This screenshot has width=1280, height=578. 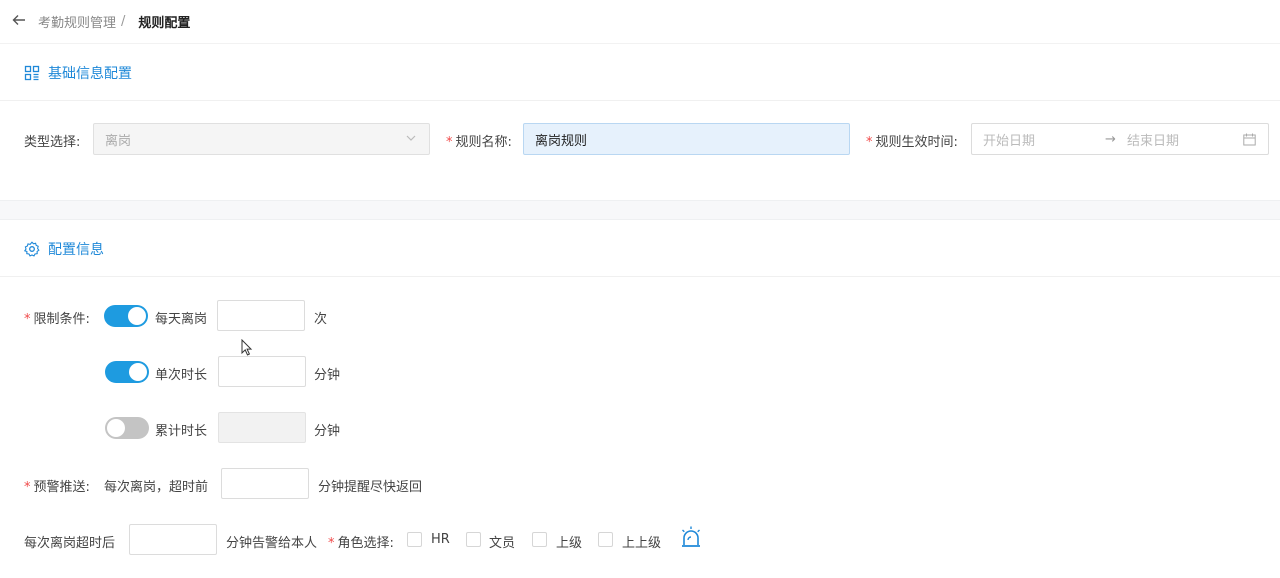 What do you see at coordinates (414, 539) in the screenshot?
I see `role-checkbox-hr` at bounding box center [414, 539].